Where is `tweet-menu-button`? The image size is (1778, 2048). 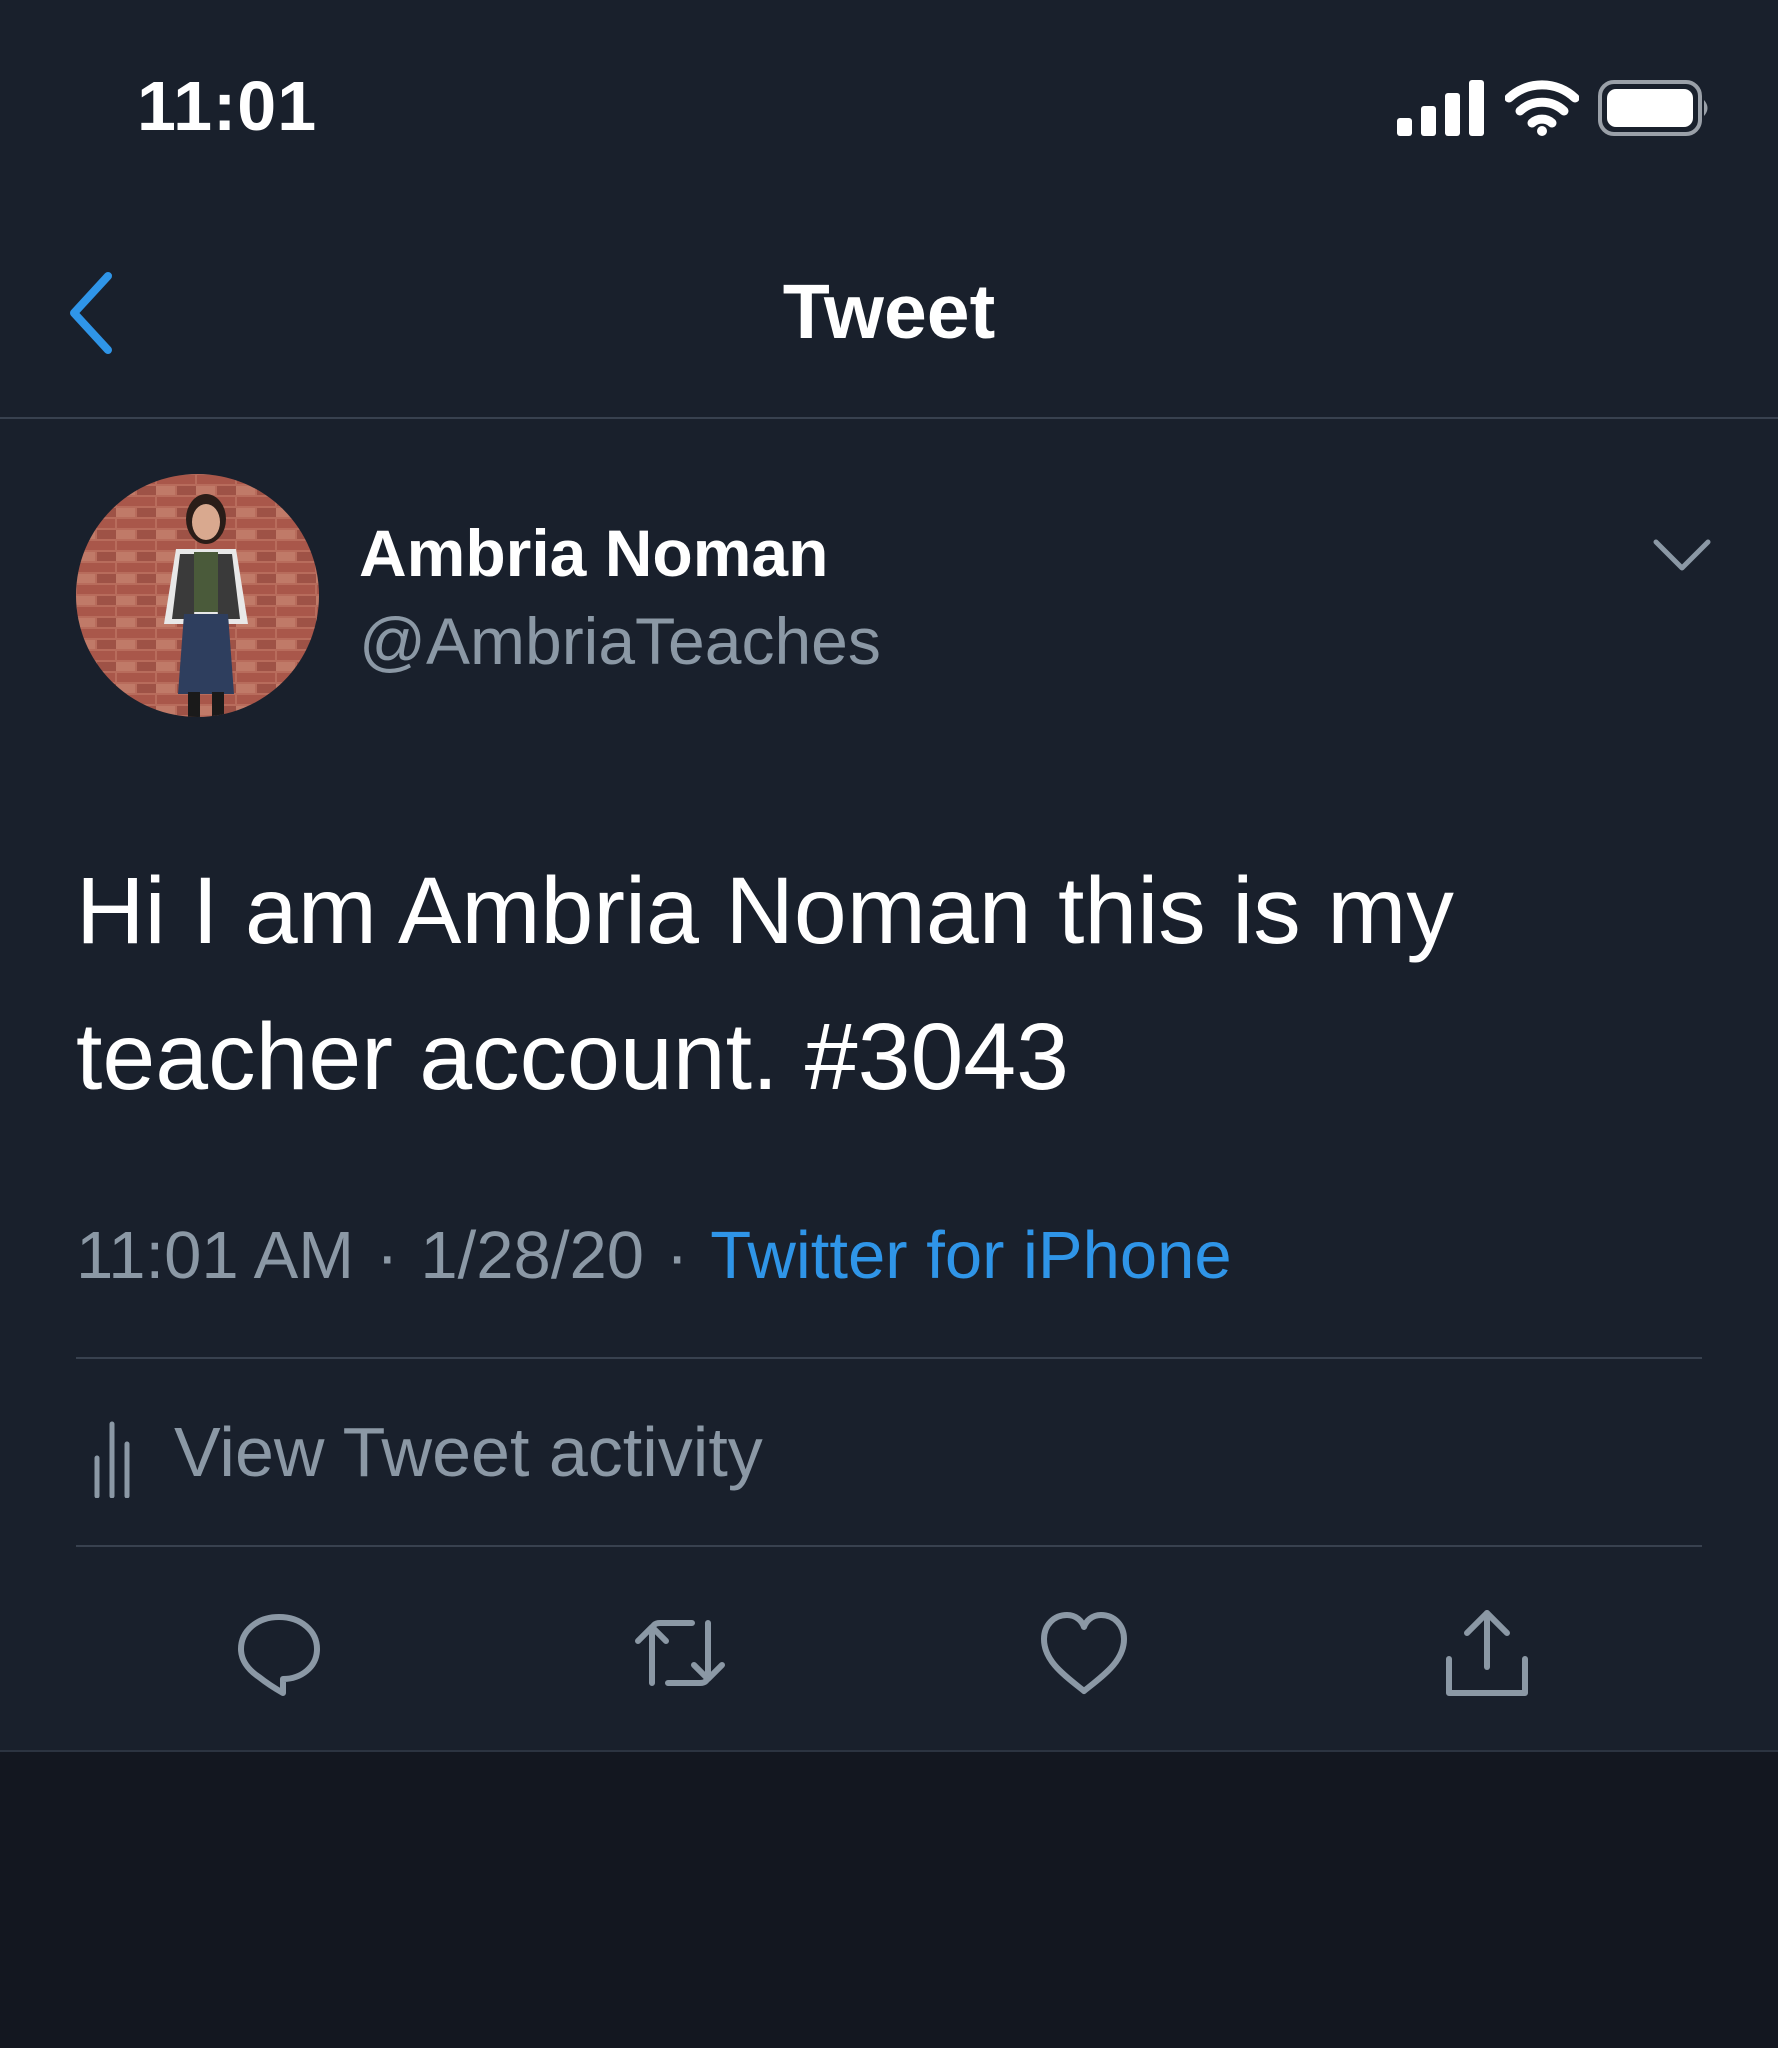
tweet-menu-button is located at coordinates (1682, 555).